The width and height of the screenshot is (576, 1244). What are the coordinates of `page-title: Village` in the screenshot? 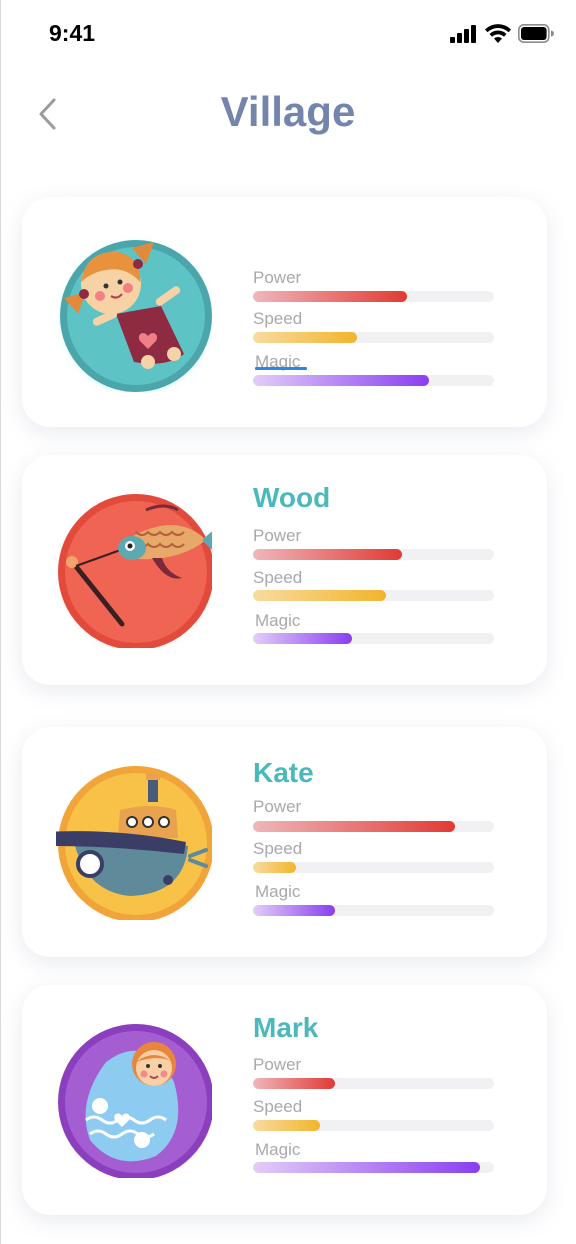 It's located at (288, 111).